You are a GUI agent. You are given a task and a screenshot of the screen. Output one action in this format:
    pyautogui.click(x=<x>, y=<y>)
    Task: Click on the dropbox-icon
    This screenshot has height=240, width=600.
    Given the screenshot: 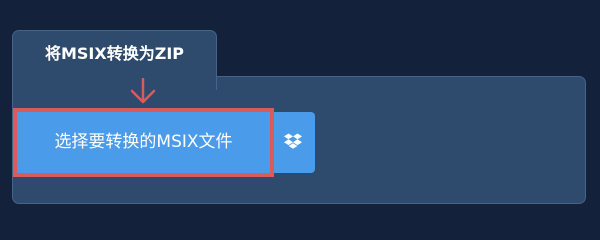 What is the action you would take?
    pyautogui.click(x=293, y=141)
    